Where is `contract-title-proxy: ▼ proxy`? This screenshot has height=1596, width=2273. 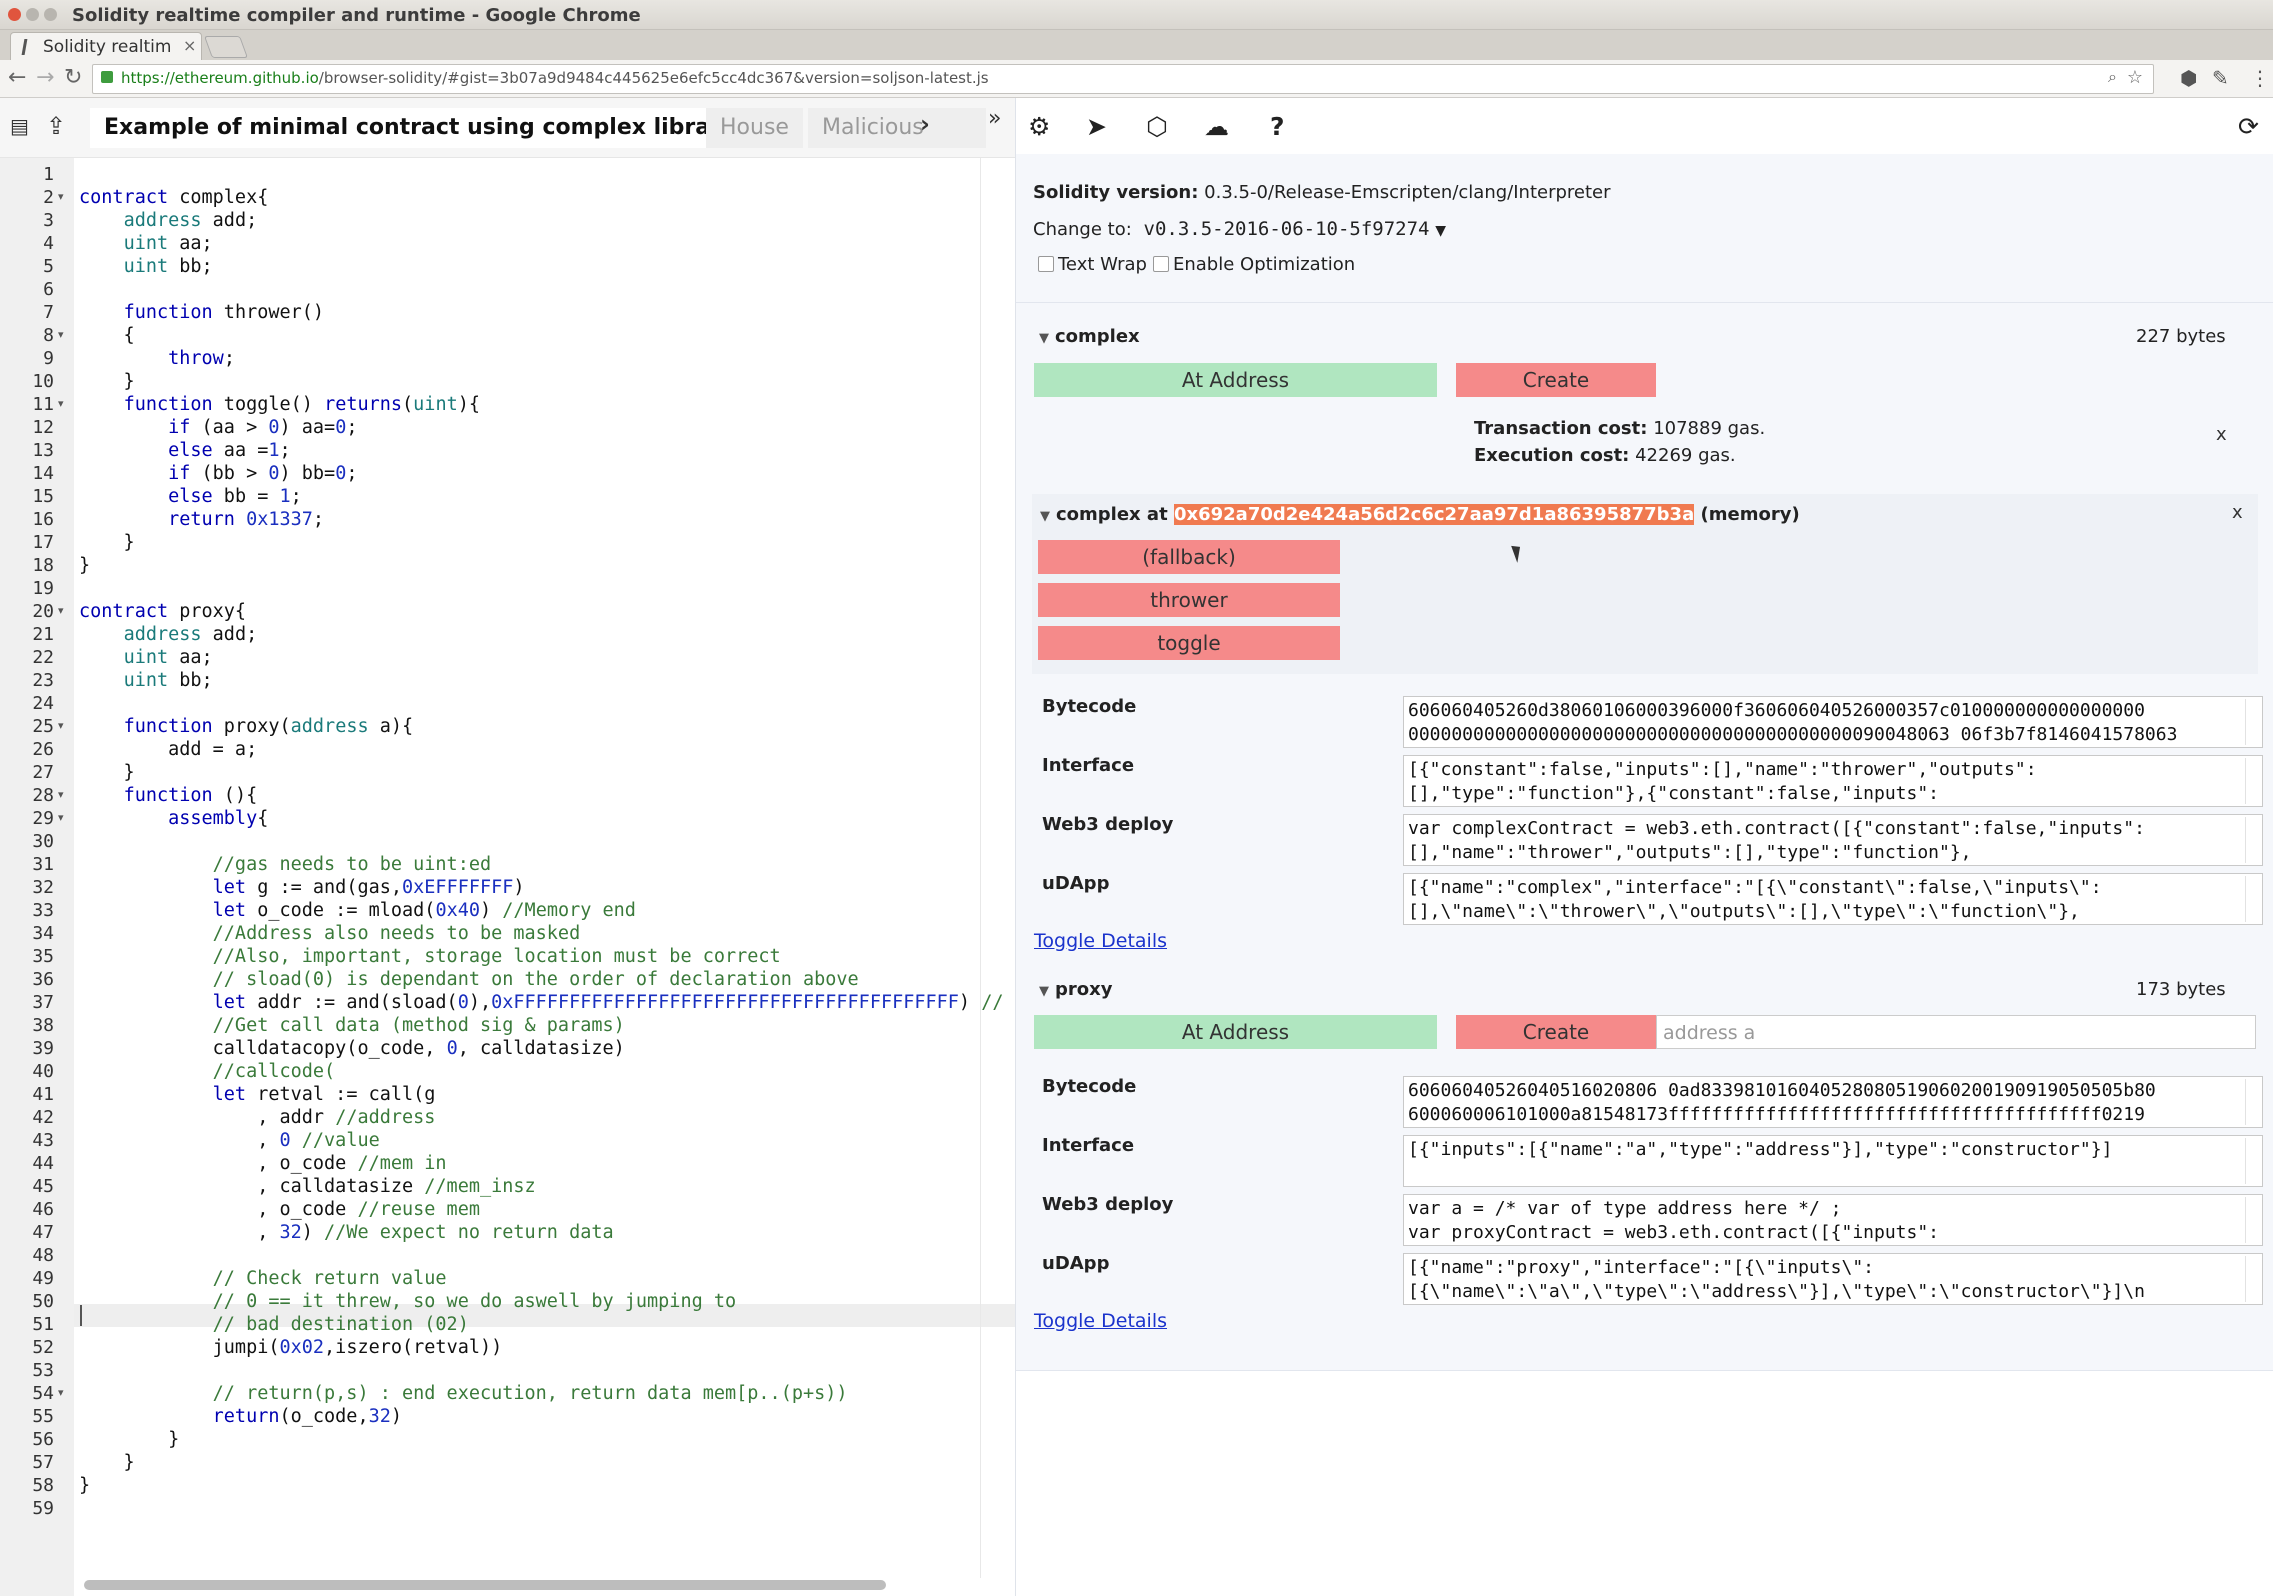 contract-title-proxy: ▼ proxy is located at coordinates (1075, 989).